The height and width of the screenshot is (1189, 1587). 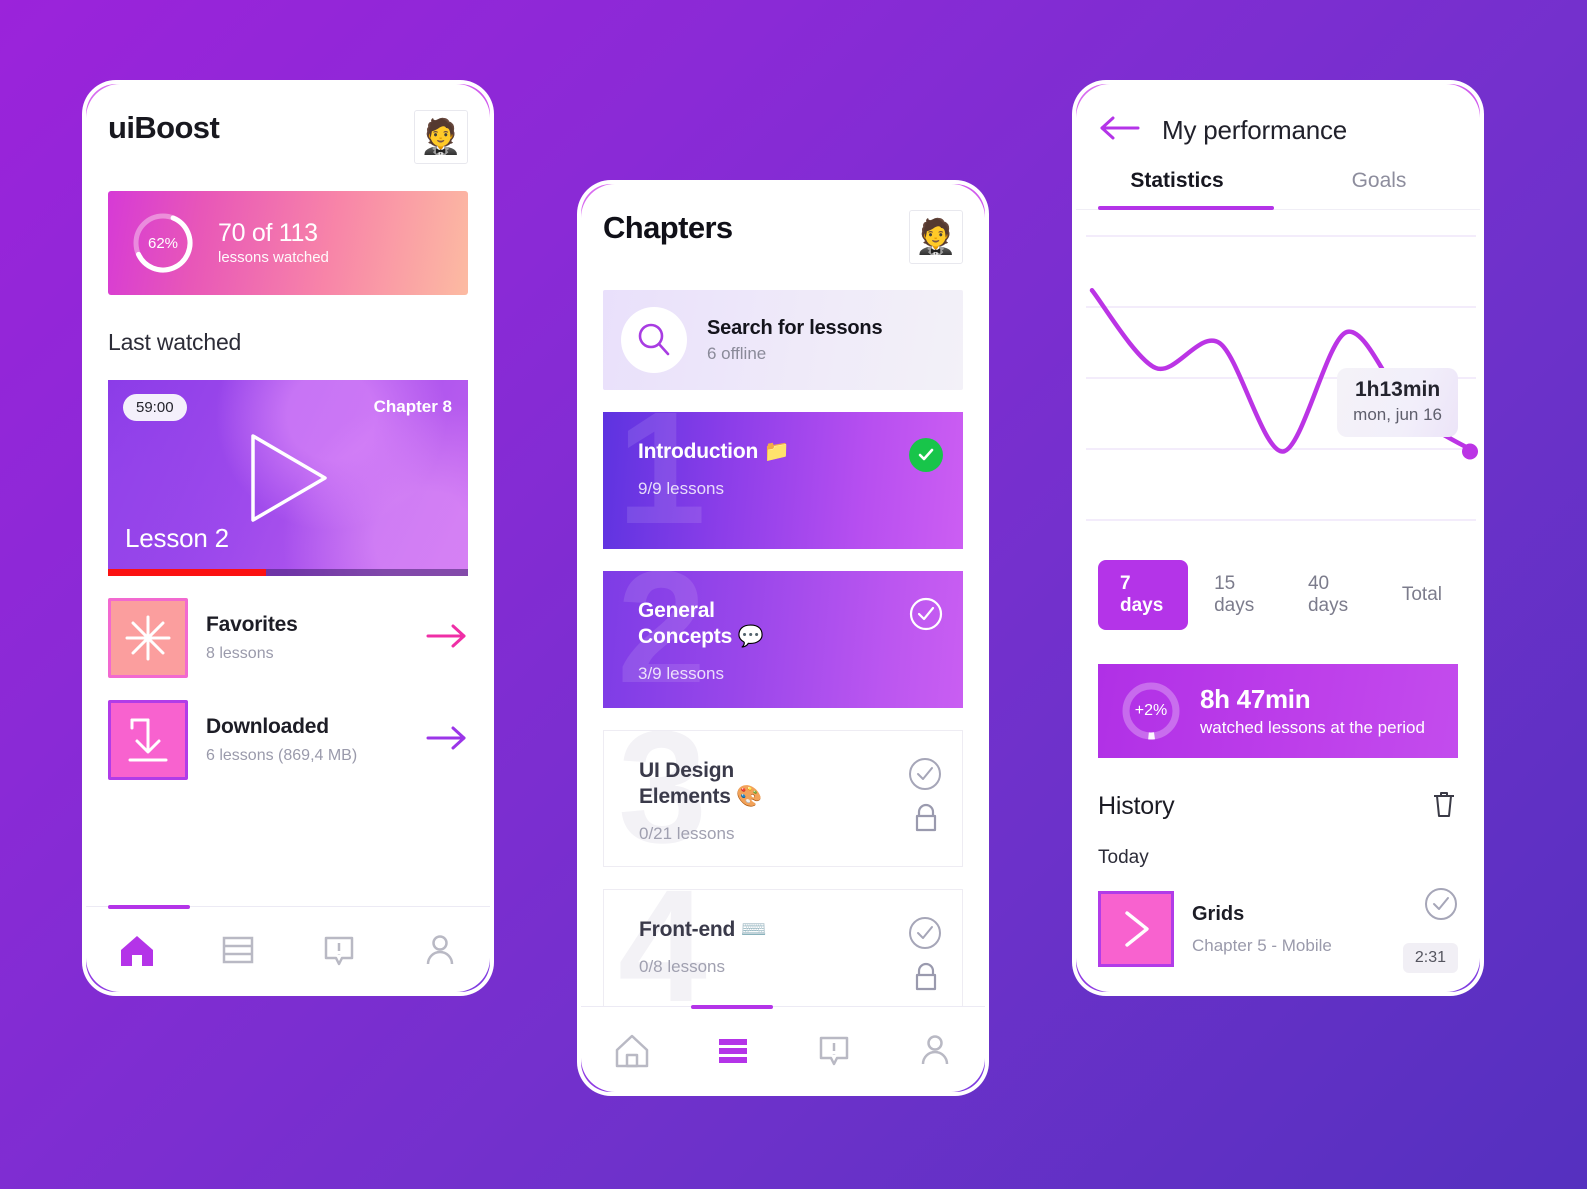 I want to click on history-title: History, so click(x=1136, y=806).